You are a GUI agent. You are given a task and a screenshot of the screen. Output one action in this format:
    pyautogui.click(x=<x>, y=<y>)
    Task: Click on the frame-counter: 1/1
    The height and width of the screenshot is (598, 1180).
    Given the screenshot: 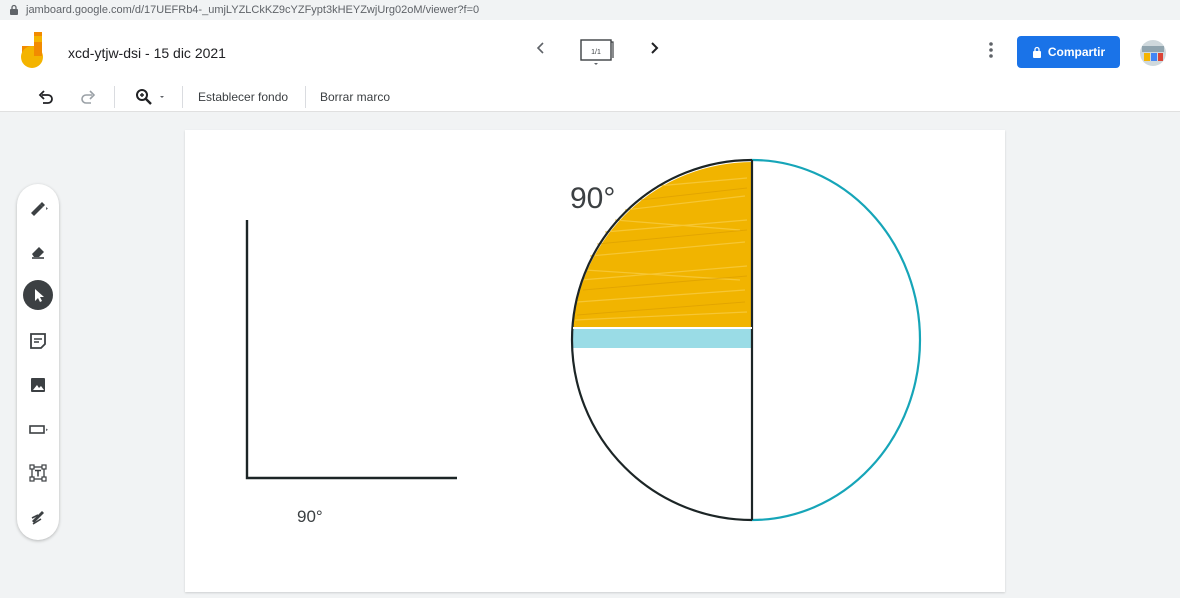 What is the action you would take?
    pyautogui.click(x=596, y=52)
    